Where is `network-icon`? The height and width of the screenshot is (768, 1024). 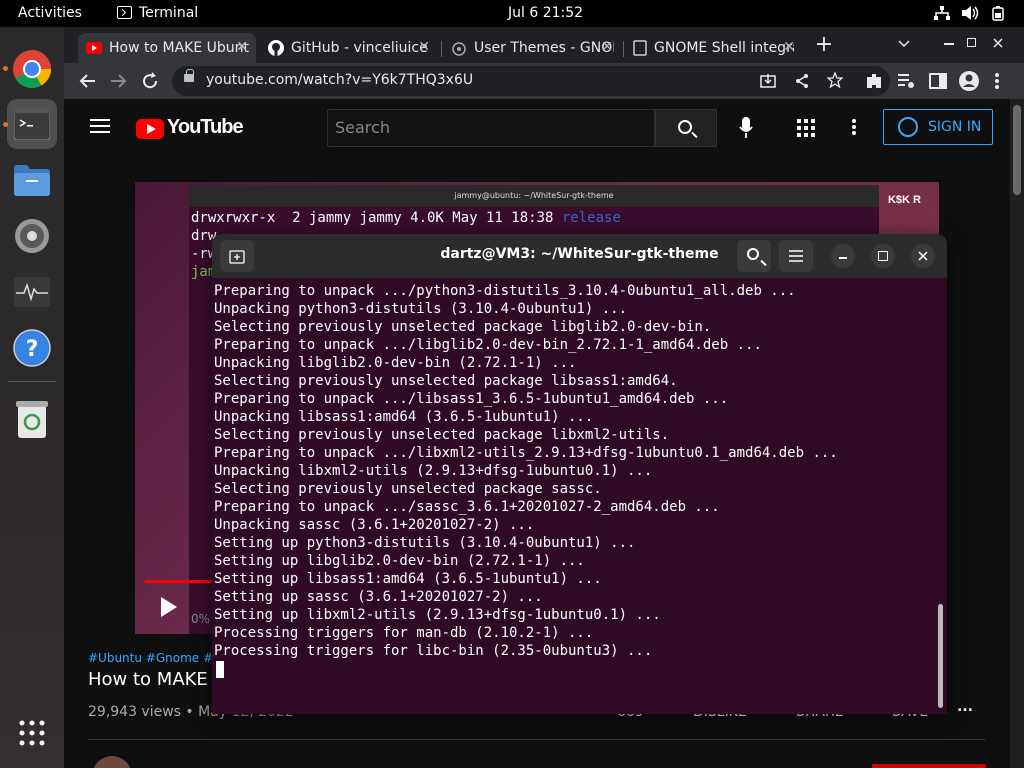 network-icon is located at coordinates (942, 13).